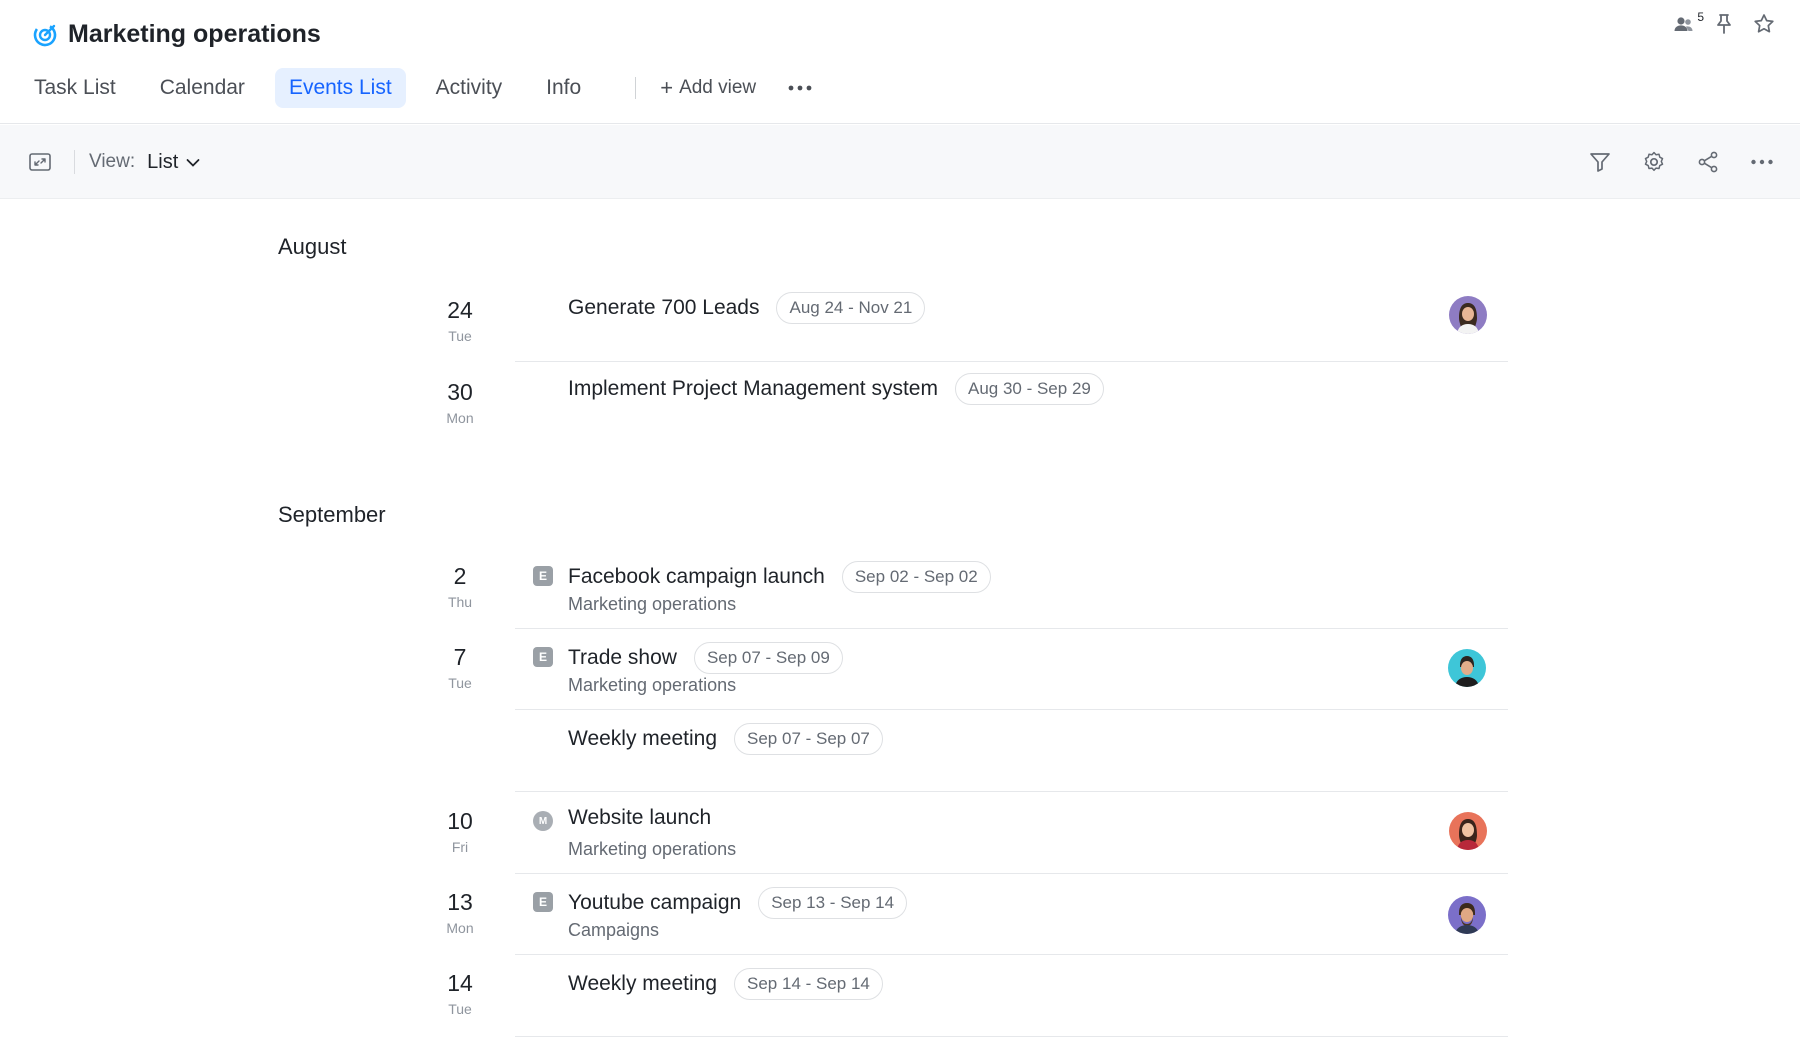 The height and width of the screenshot is (1037, 1800). I want to click on tab-info: Info, so click(563, 88).